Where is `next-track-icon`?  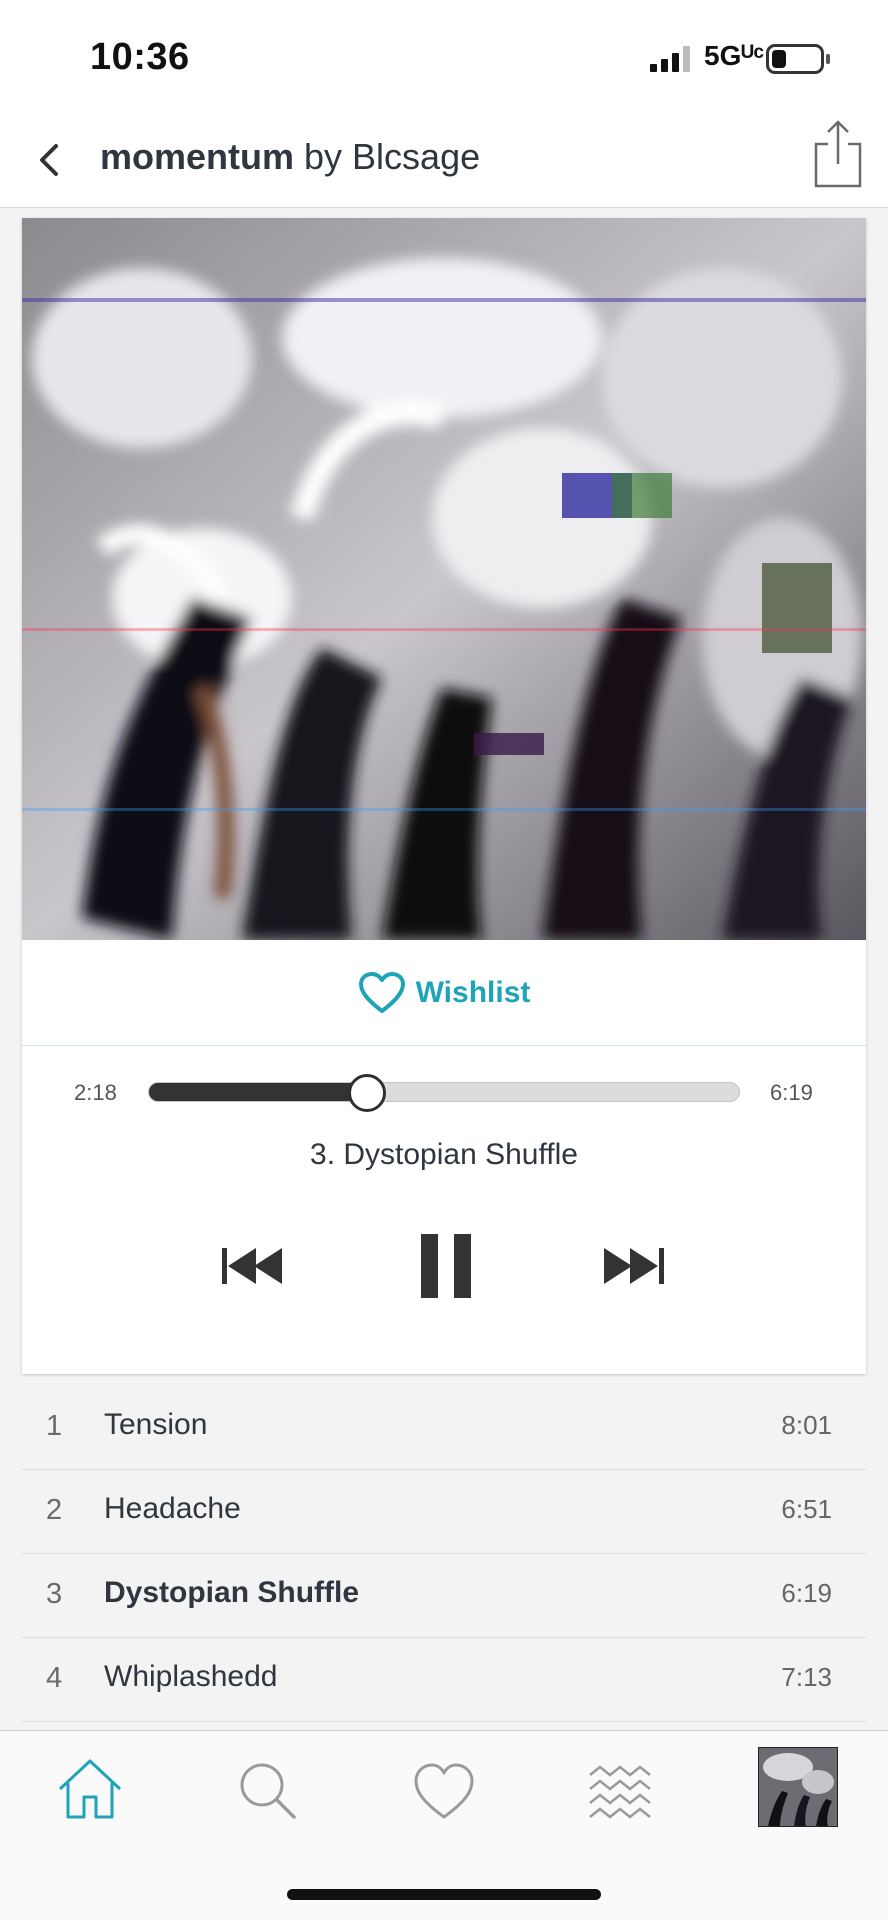
next-track-icon is located at coordinates (633, 1266).